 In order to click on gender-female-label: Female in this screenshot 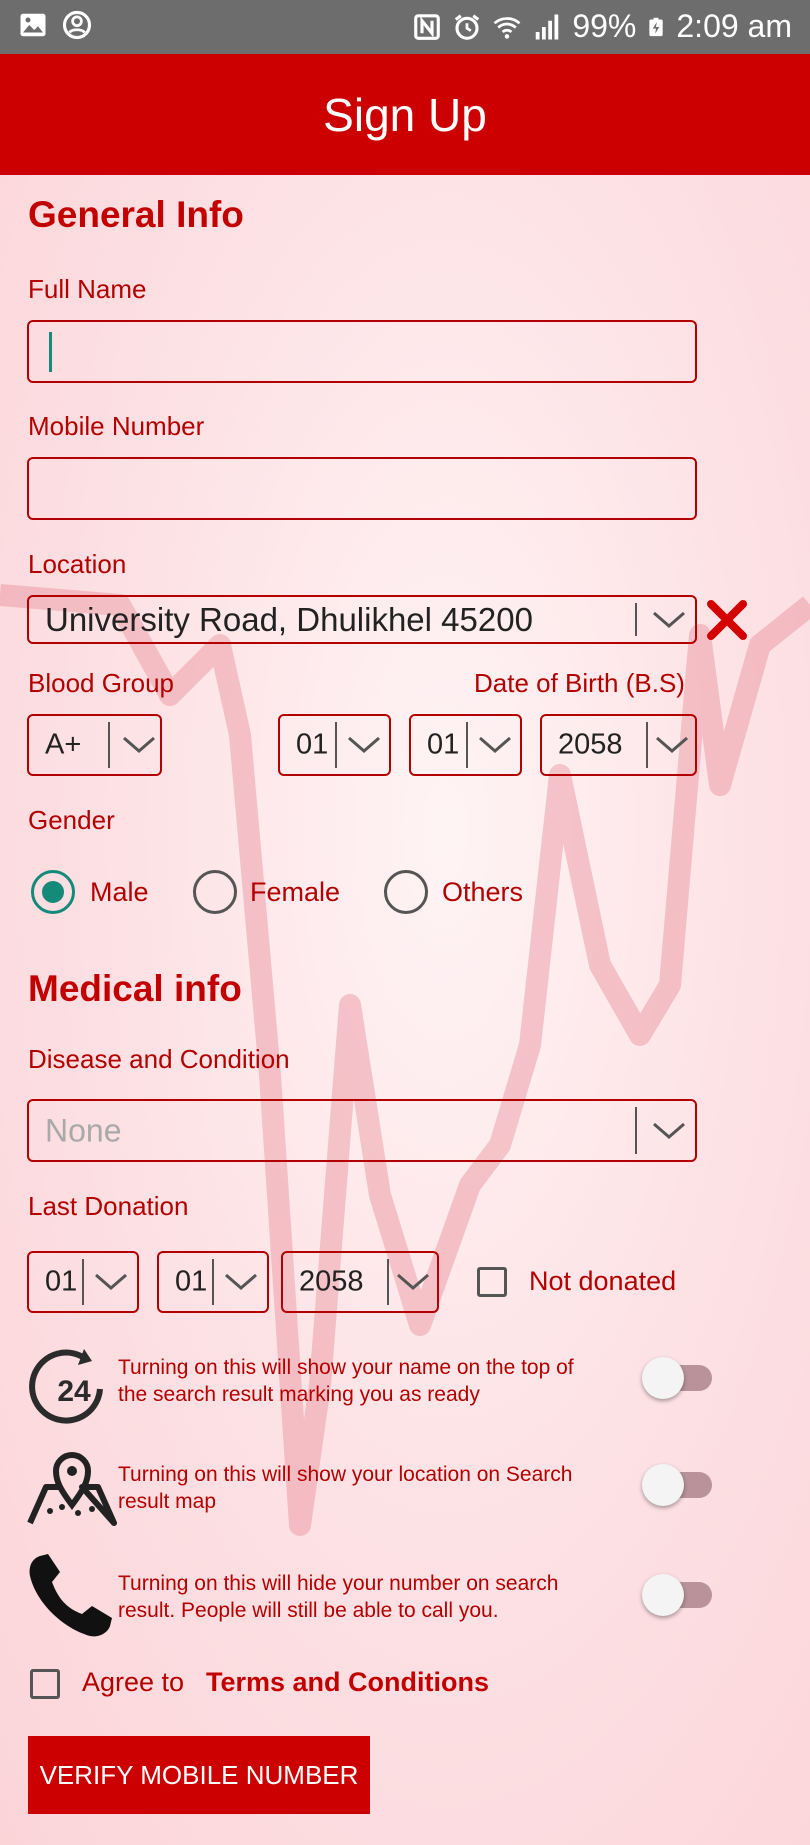, I will do `click(295, 892)`.